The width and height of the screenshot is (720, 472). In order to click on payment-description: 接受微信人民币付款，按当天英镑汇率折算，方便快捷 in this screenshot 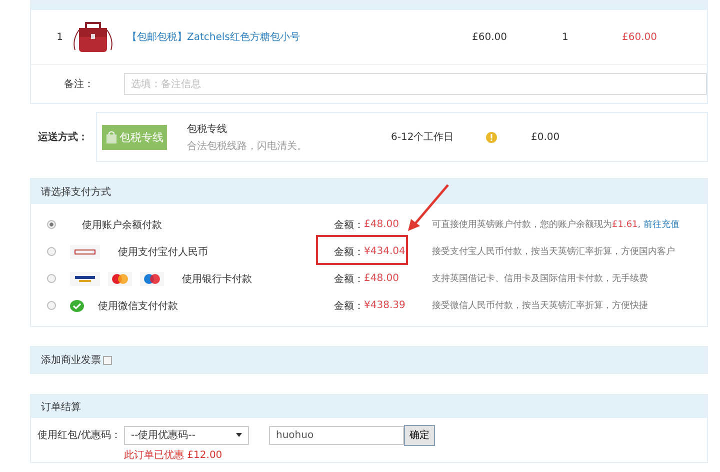, I will do `click(540, 306)`.